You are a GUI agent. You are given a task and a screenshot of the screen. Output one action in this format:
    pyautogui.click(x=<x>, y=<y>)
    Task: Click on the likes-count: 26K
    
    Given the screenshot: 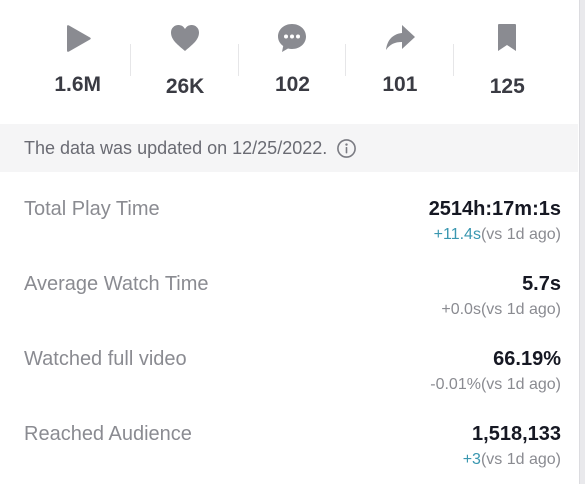 What is the action you would take?
    pyautogui.click(x=185, y=86)
    